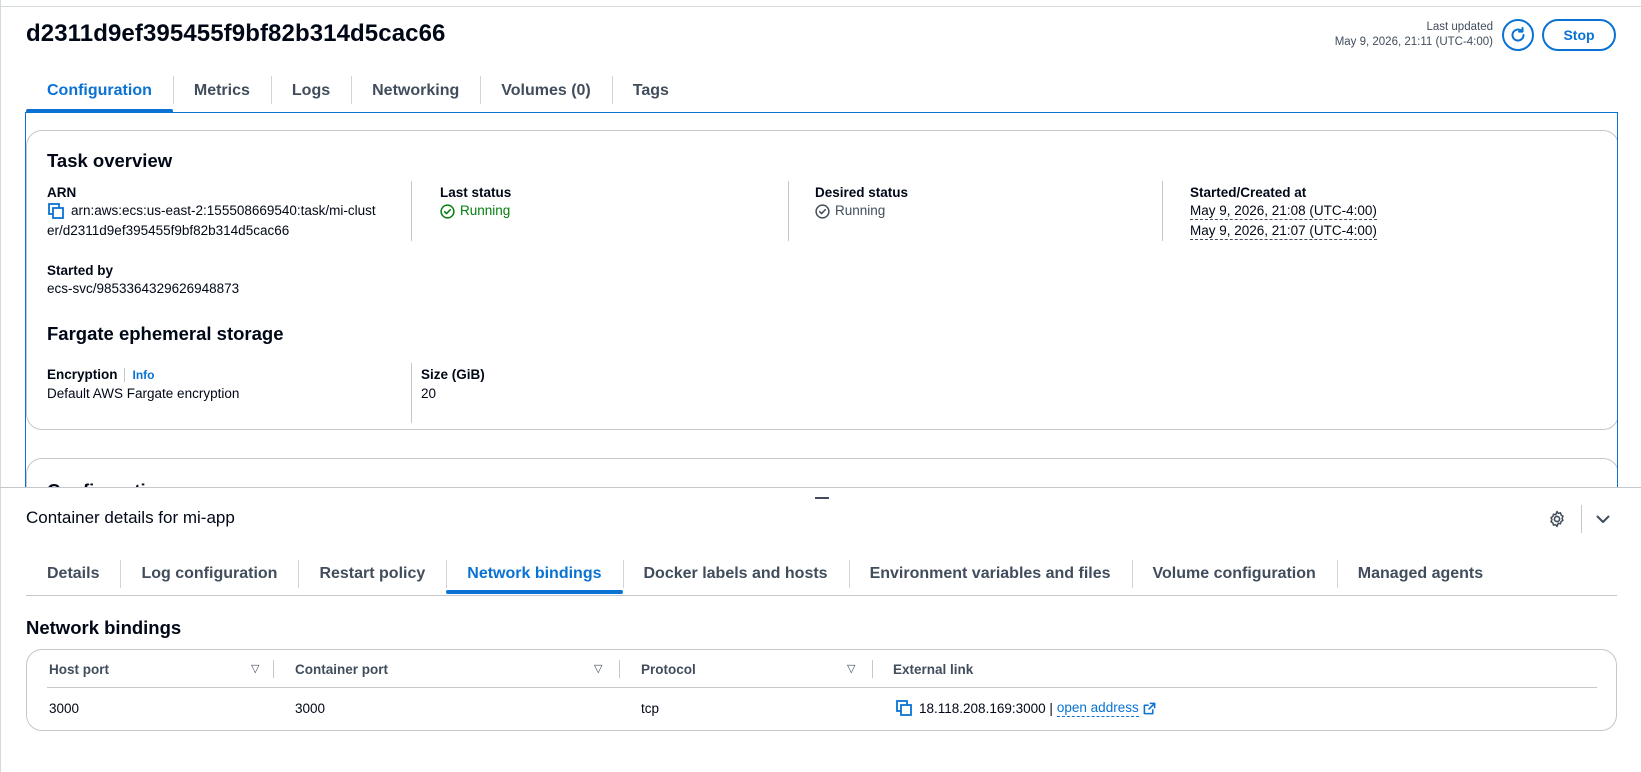  I want to click on network-bindings-title: Network bindings, so click(104, 627).